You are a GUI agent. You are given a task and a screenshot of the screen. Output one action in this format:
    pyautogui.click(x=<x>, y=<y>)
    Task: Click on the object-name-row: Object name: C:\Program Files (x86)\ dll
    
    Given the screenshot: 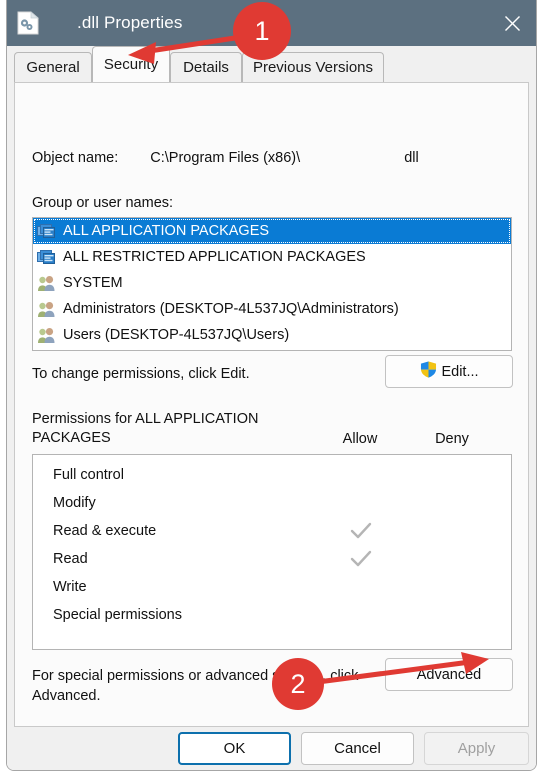 What is the action you would take?
    pyautogui.click(x=225, y=158)
    